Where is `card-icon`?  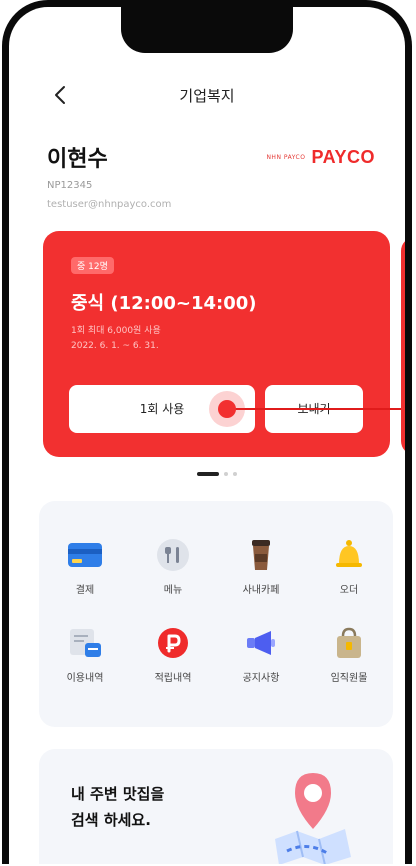 card-icon is located at coordinates (85, 555).